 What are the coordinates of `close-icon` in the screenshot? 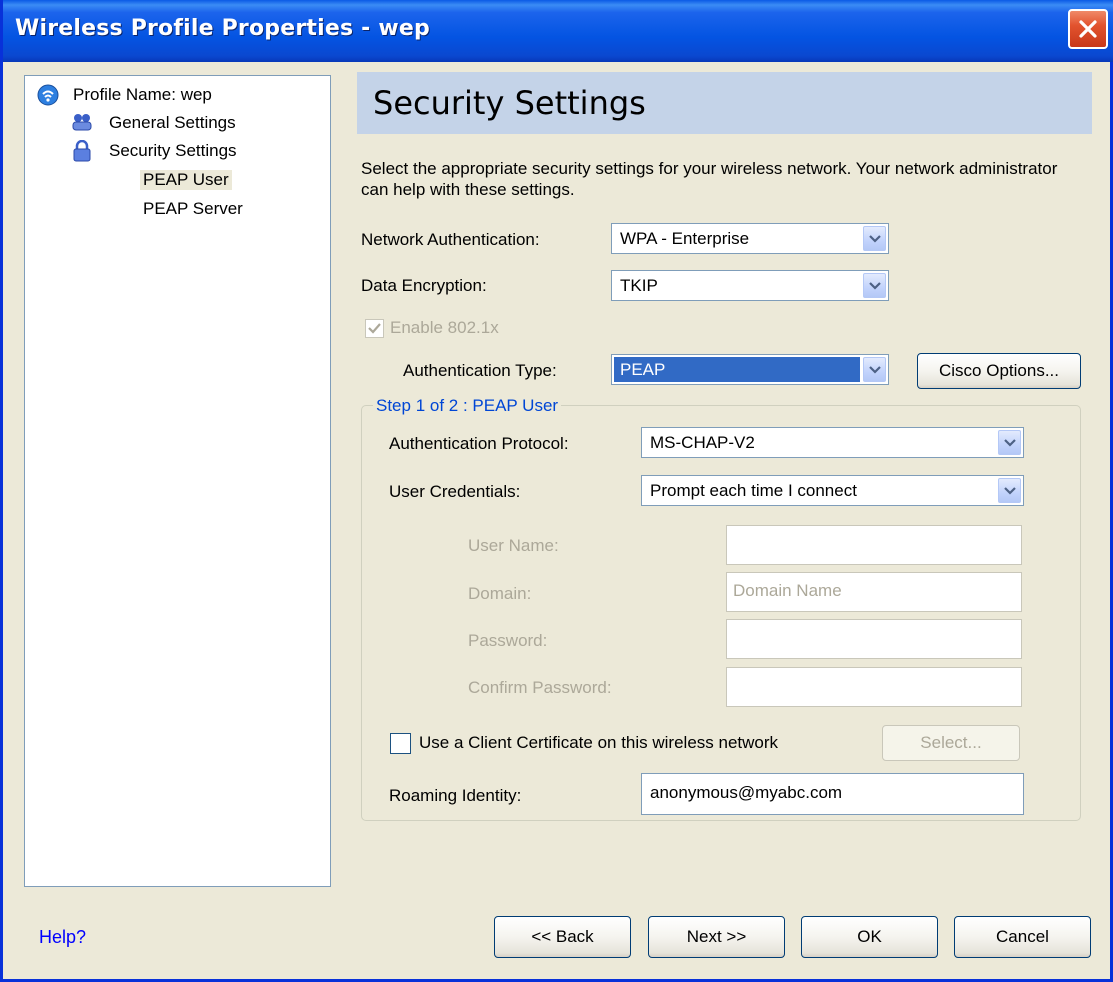 It's located at (1088, 29).